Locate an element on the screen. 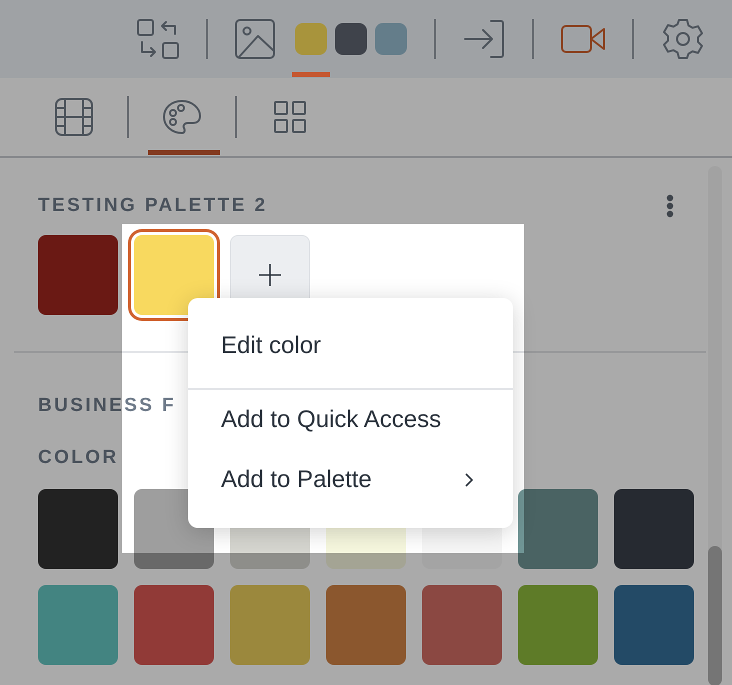  menu-item: Edit color is located at coordinates (350, 346).